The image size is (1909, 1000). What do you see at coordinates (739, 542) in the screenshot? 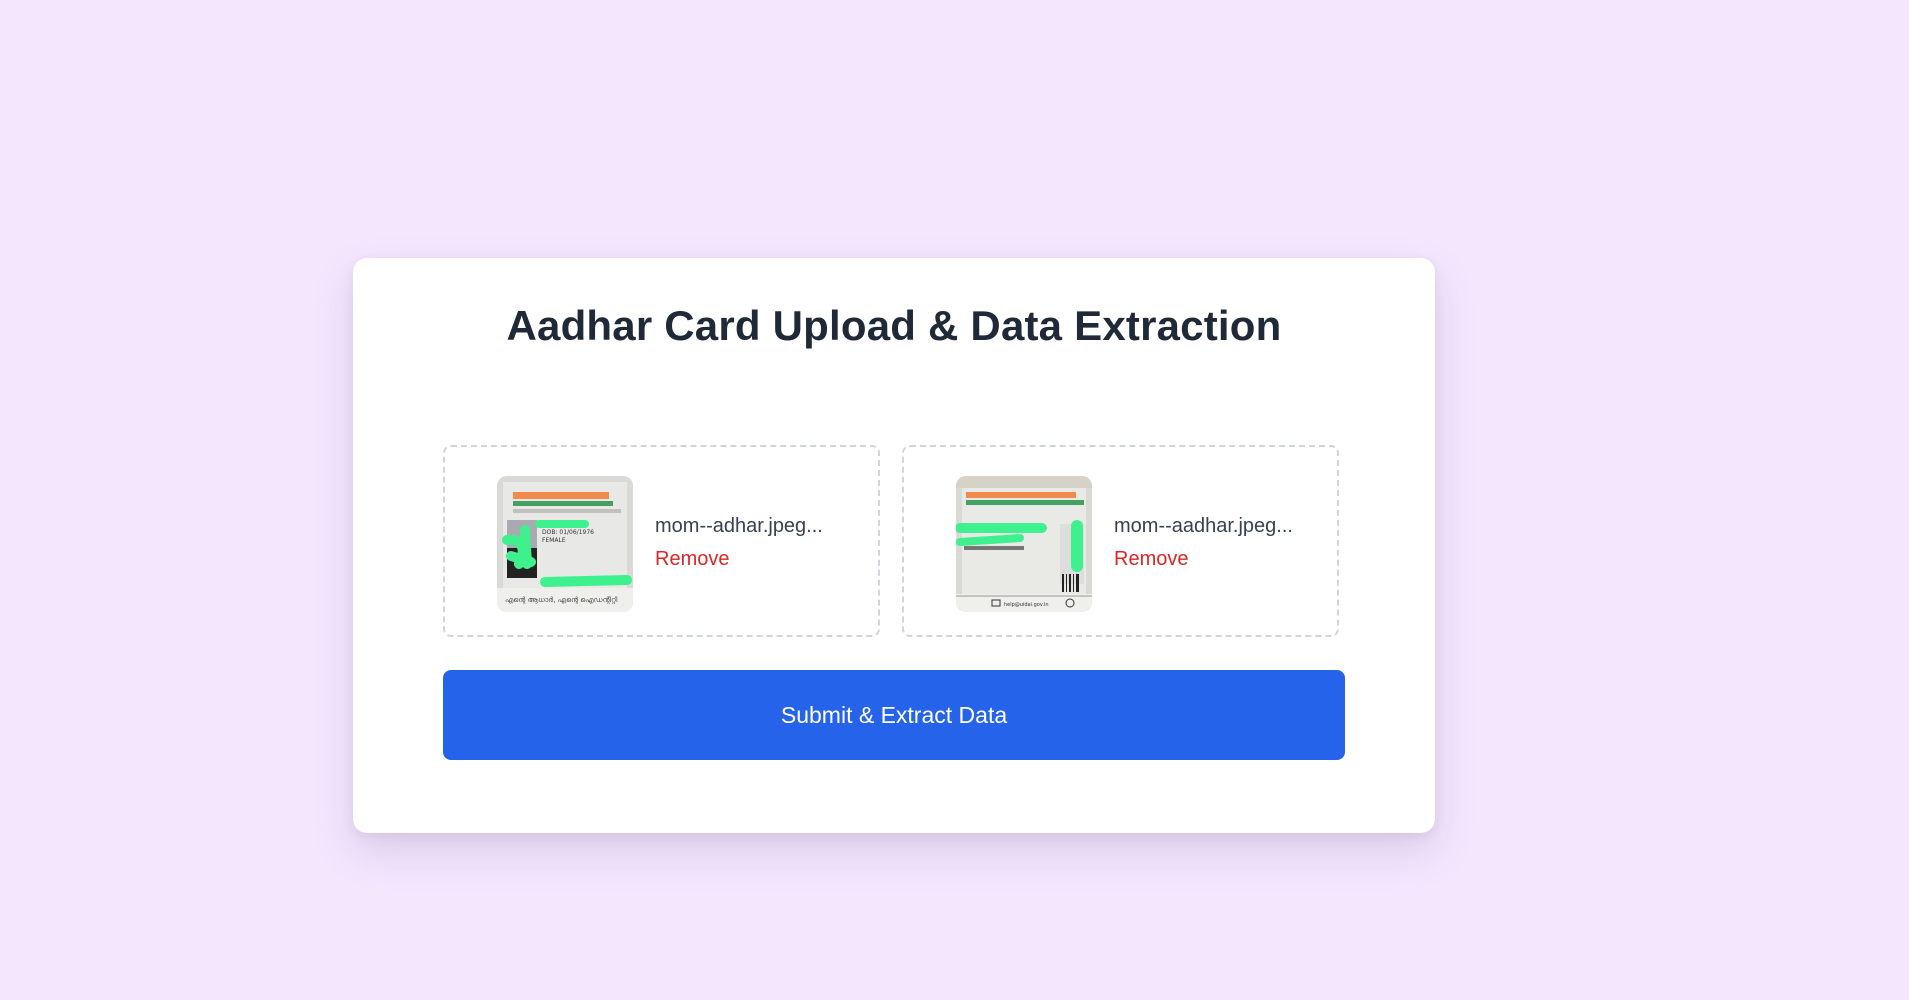
I see `file-info-front: mom--adhar.jpeg... Remove` at bounding box center [739, 542].